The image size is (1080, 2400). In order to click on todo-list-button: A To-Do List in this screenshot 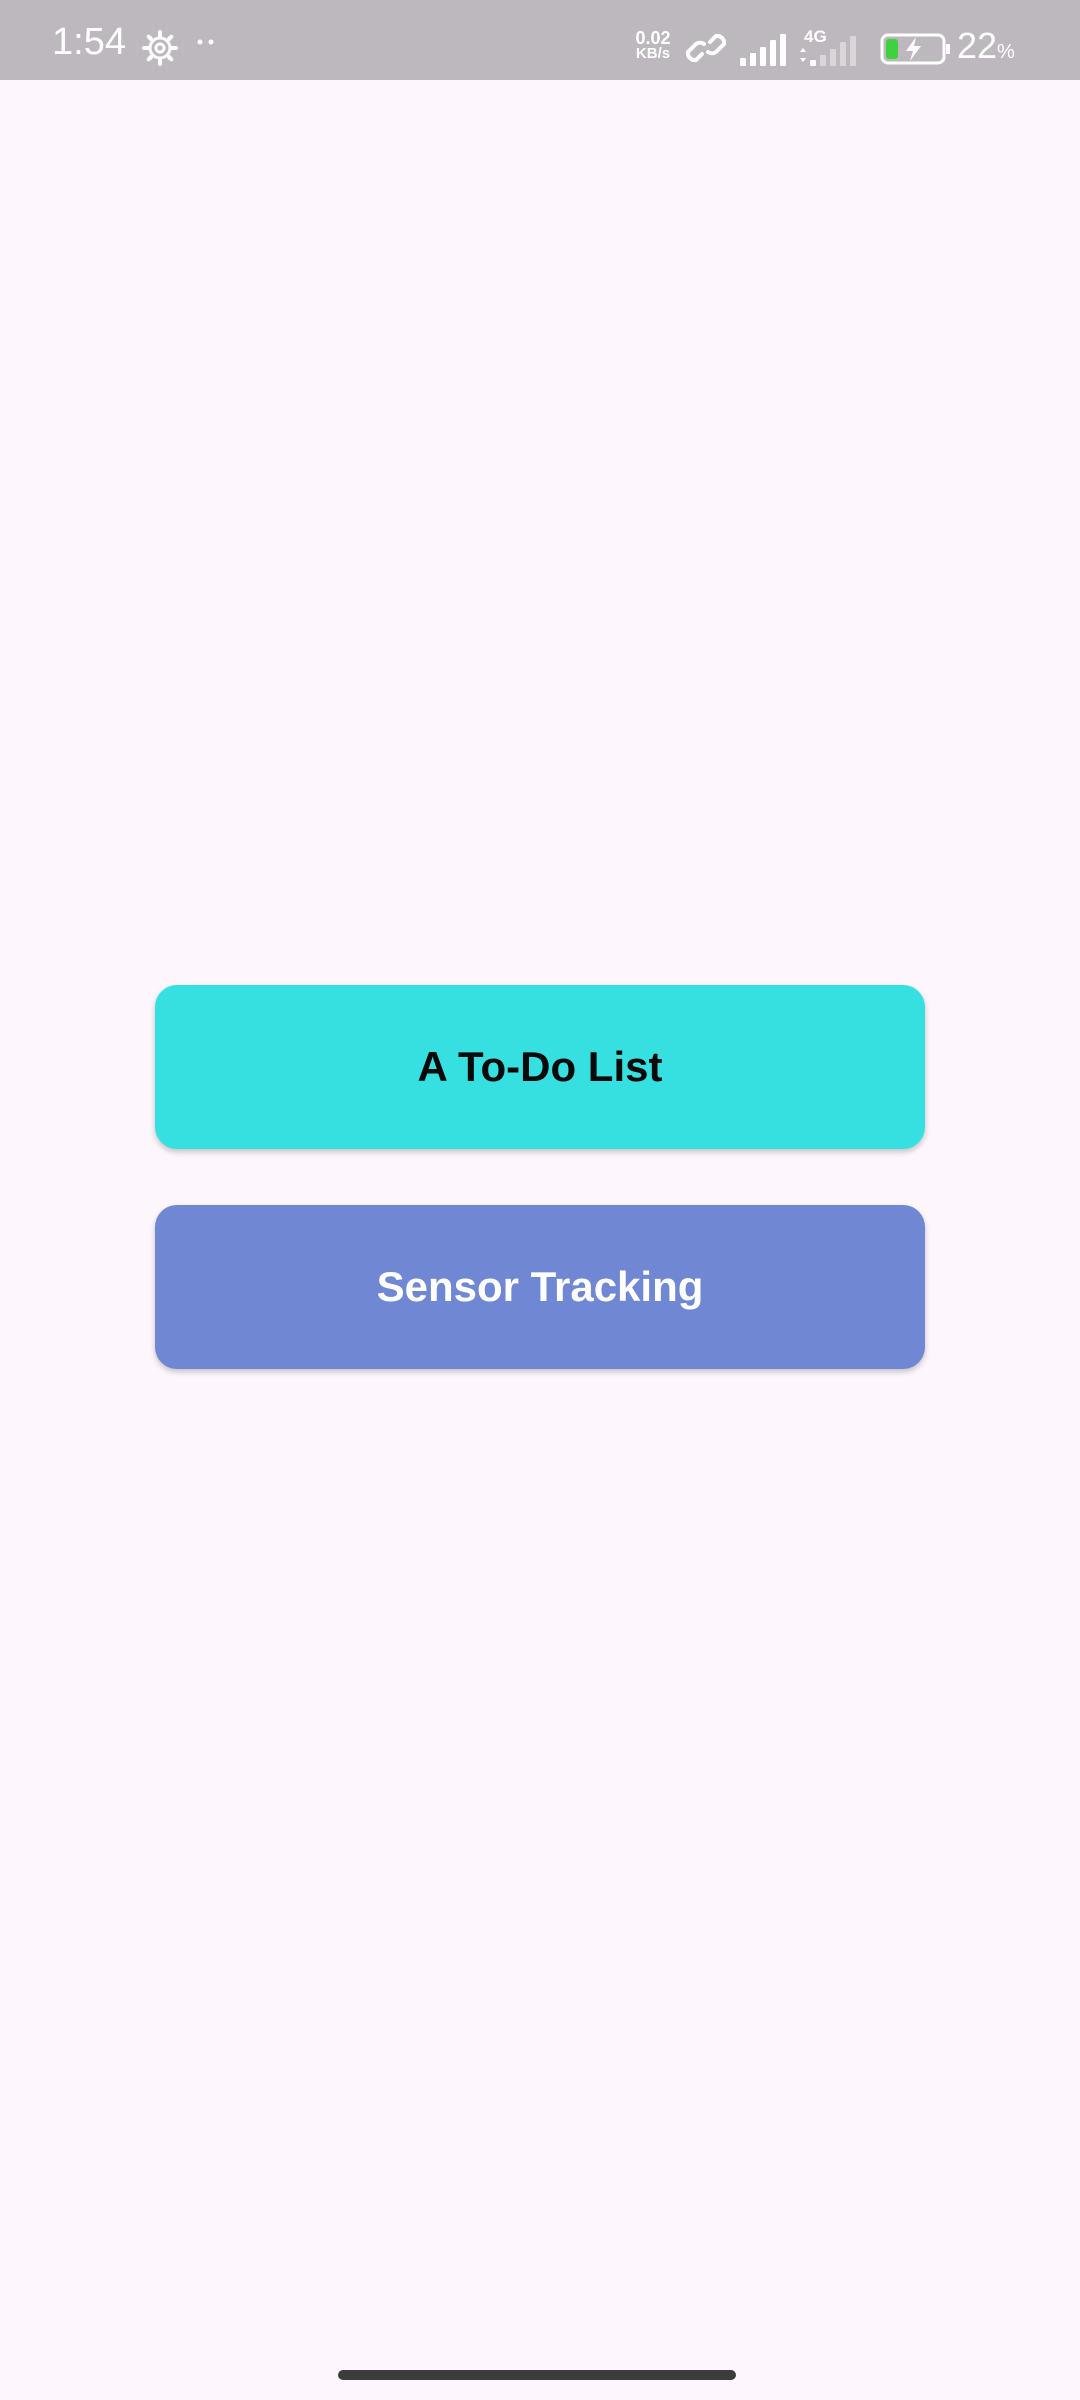, I will do `click(540, 1067)`.